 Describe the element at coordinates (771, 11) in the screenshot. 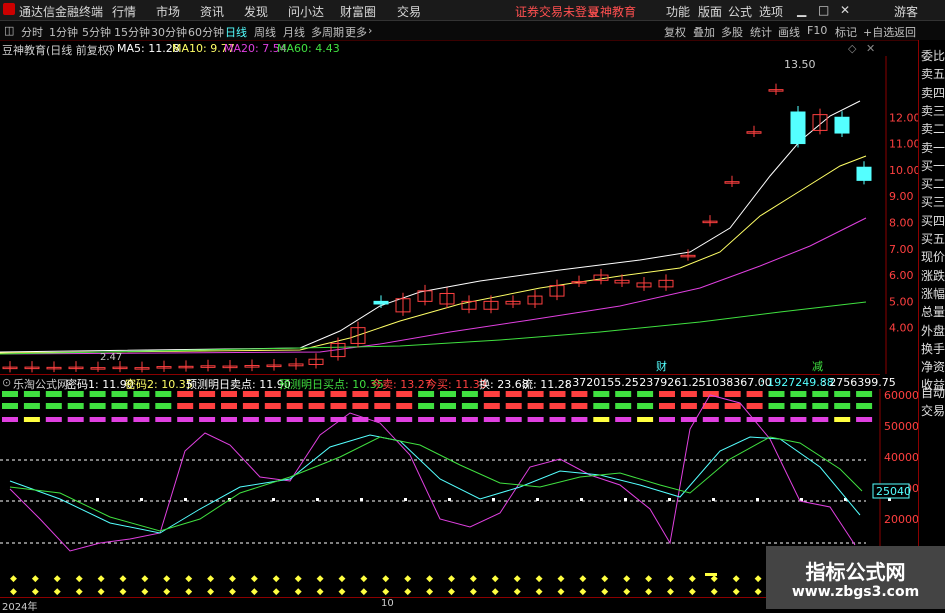

I see `menu-options: 选项` at that location.